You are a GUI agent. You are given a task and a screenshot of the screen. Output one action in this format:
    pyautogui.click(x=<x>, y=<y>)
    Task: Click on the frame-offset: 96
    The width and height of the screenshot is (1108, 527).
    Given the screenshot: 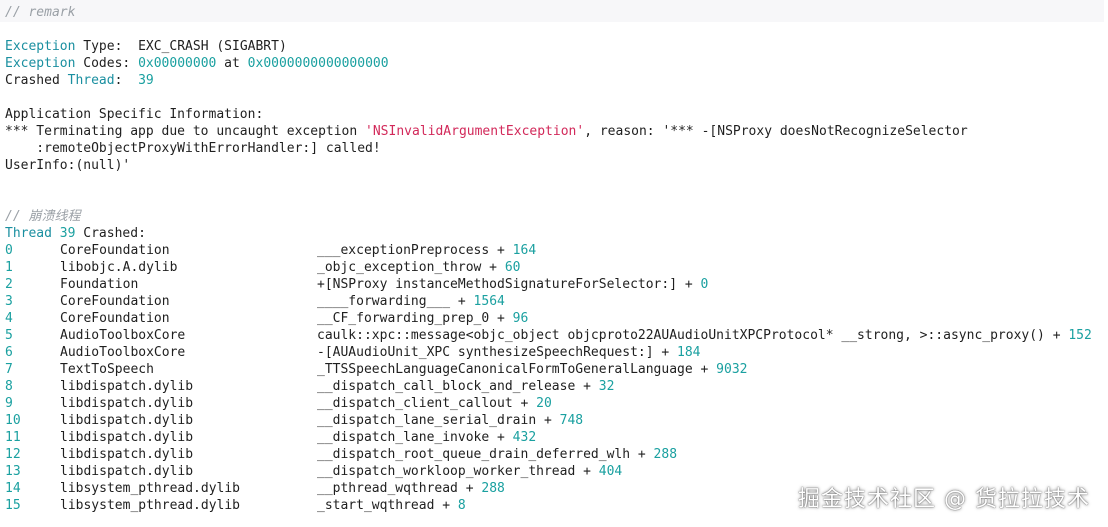 What is the action you would take?
    pyautogui.click(x=520, y=318)
    